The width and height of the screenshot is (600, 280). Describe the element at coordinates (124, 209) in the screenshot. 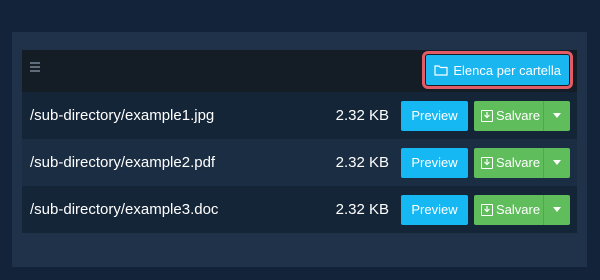

I see `file-name: /sub-directory/example3.doc` at that location.